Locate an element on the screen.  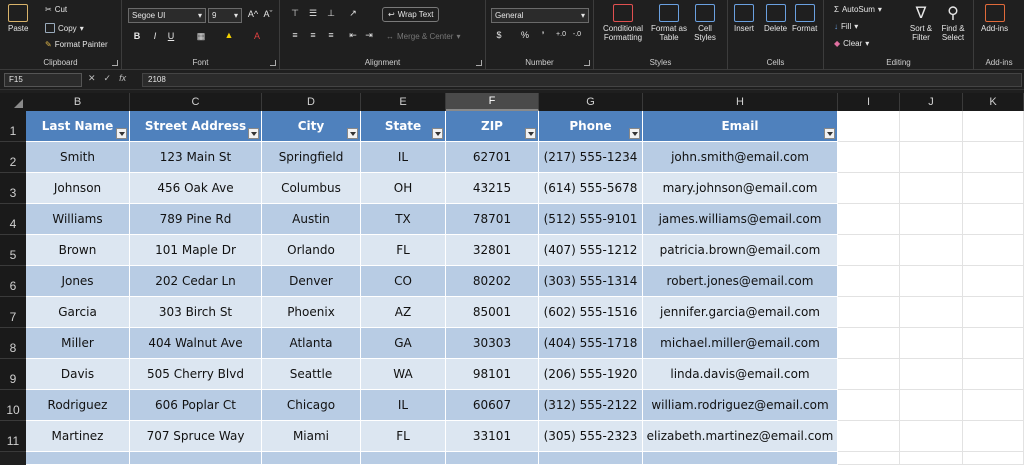
currency-button: $ is located at coordinates (499, 35).